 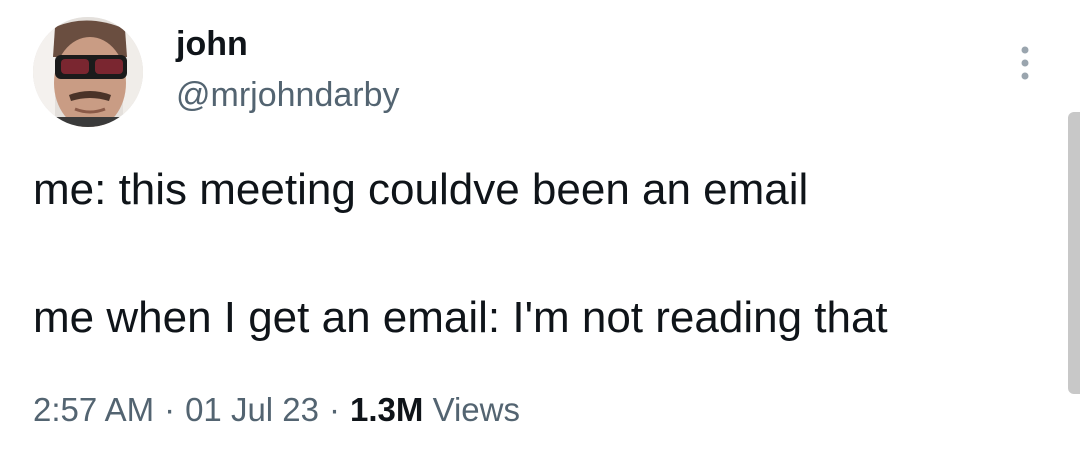 What do you see at coordinates (1074, 253) in the screenshot?
I see `scrollbar` at bounding box center [1074, 253].